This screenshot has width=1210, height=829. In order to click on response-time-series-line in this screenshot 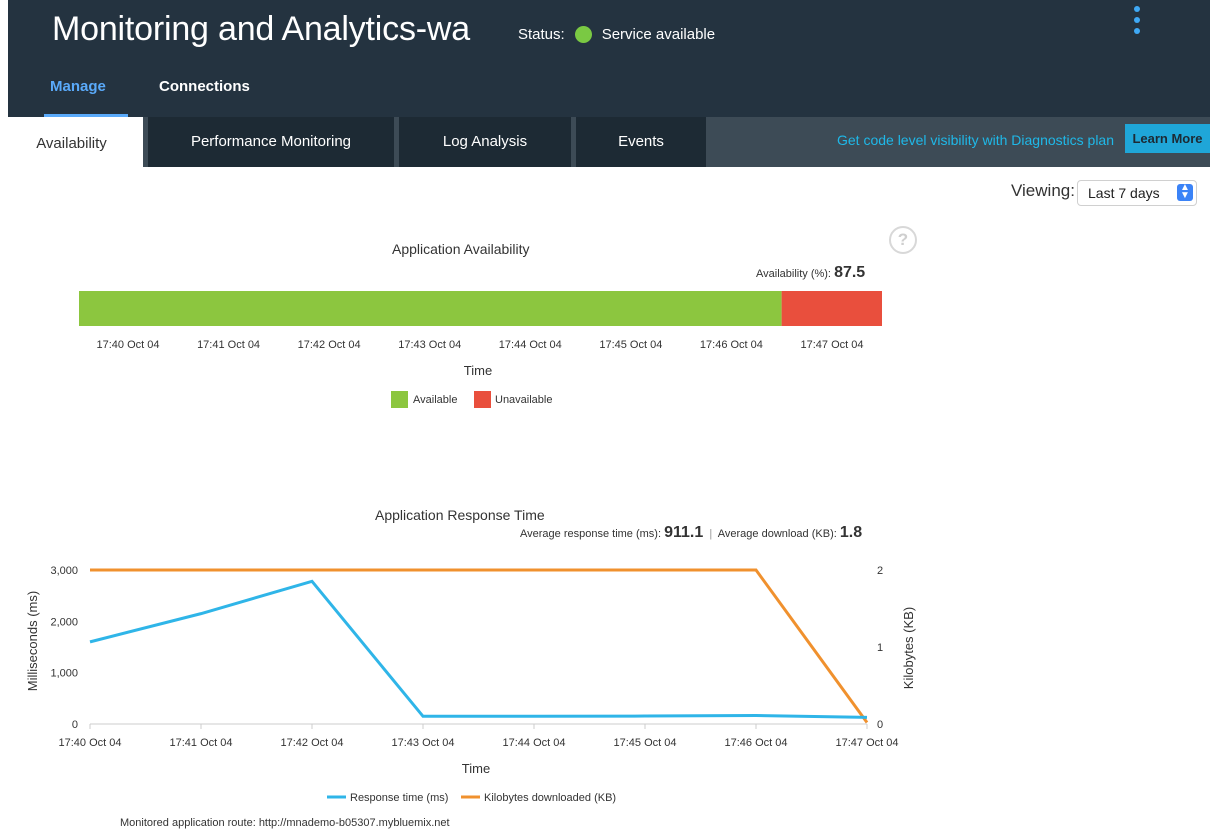, I will do `click(478, 649)`.